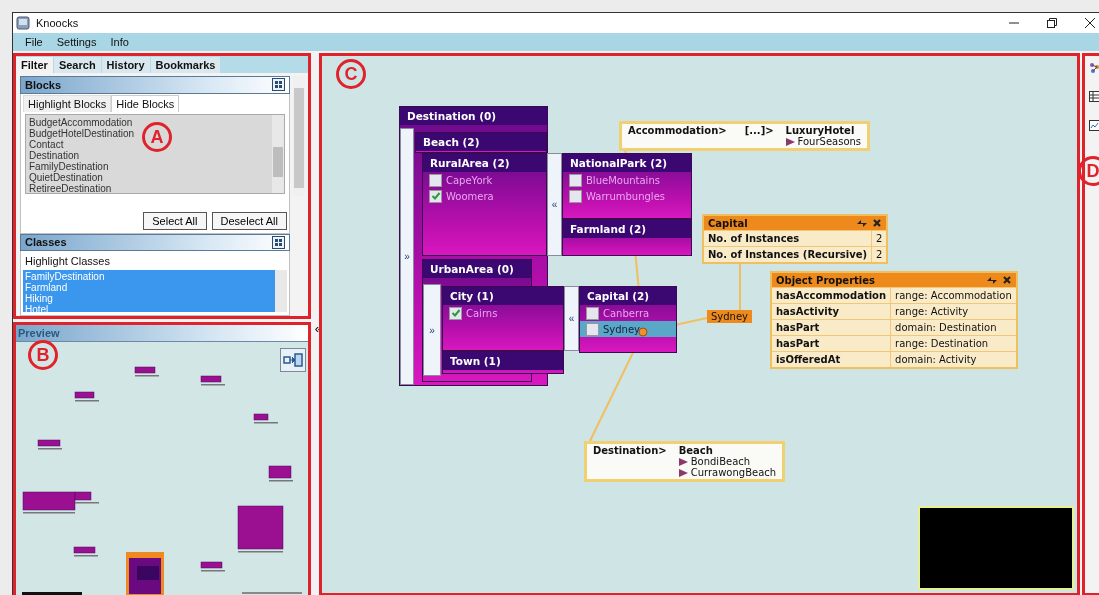 The image size is (1099, 595). Describe the element at coordinates (953, 327) in the screenshot. I see `property-value: domain: Destination` at that location.